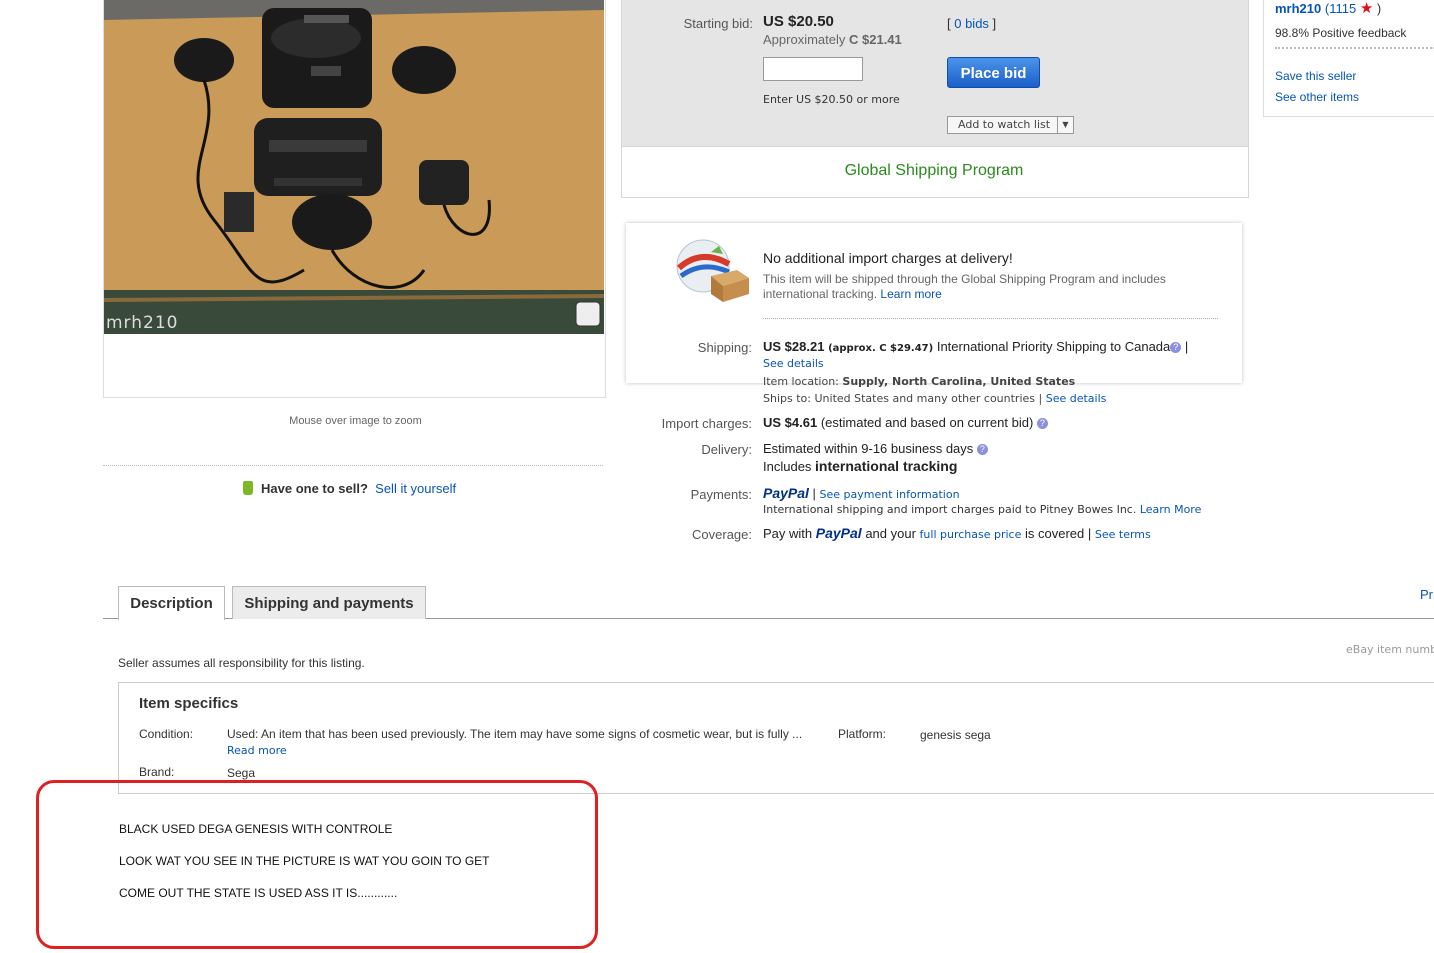  I want to click on import-charges-label: Import charges:, so click(706, 423).